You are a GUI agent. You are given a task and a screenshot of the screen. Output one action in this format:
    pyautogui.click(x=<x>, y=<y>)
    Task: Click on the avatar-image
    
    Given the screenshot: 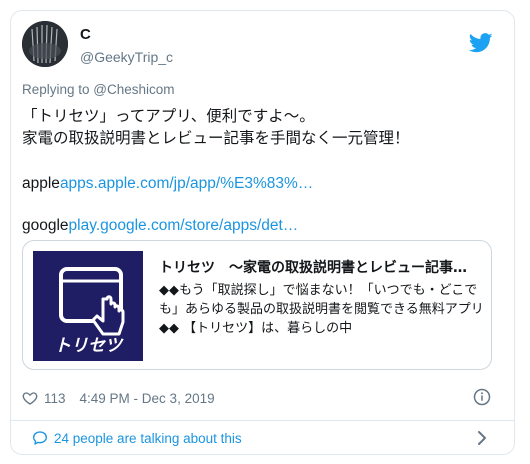 What is the action you would take?
    pyautogui.click(x=45, y=44)
    